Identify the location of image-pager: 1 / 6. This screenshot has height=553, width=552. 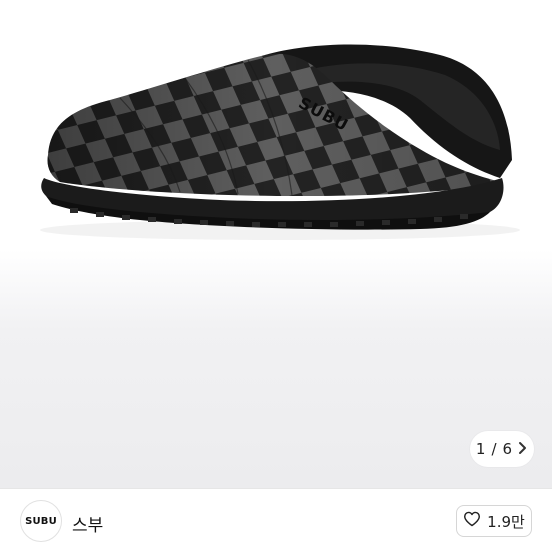
(502, 449).